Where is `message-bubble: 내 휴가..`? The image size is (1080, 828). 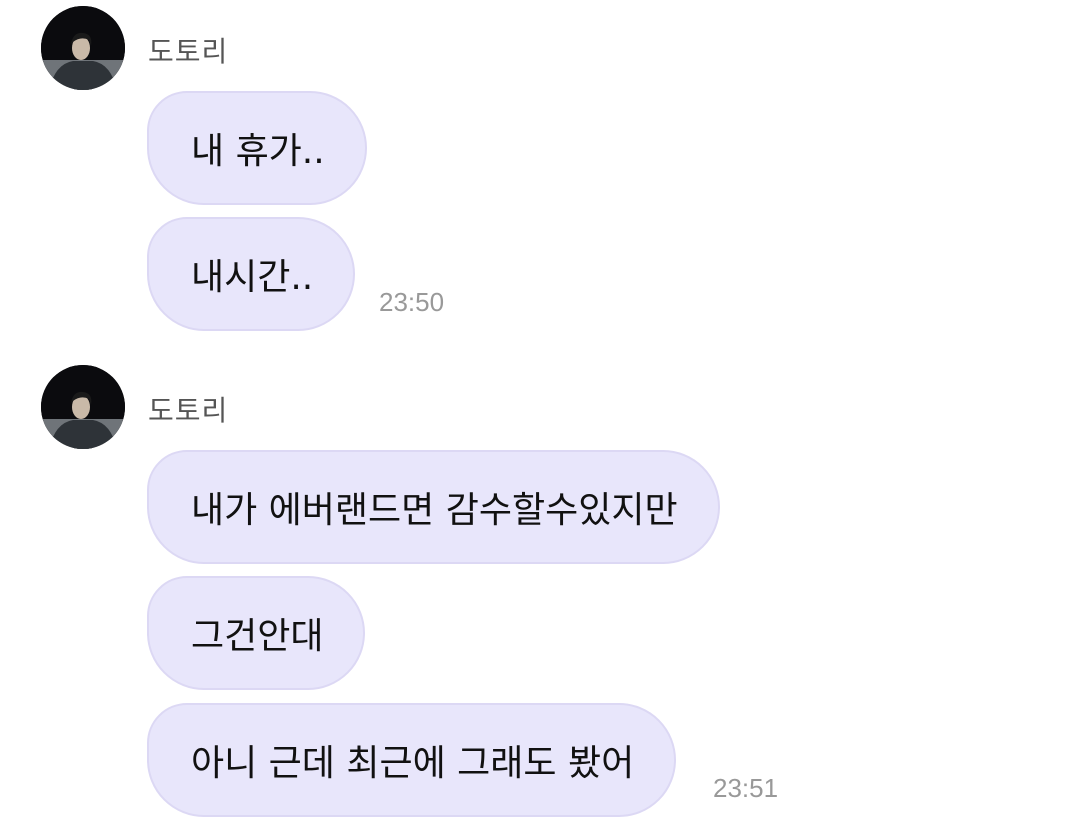 message-bubble: 내 휴가.. is located at coordinates (257, 148).